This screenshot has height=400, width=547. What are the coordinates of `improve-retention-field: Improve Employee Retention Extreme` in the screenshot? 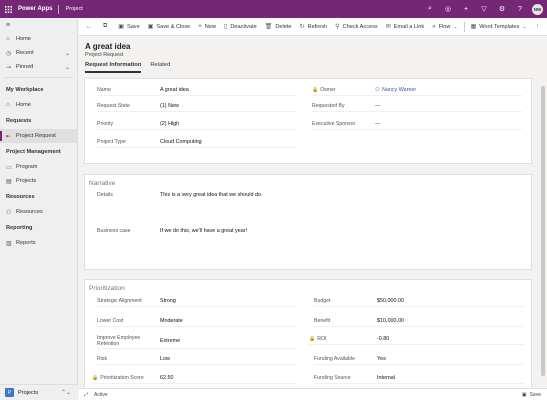 It's located at (197, 341).